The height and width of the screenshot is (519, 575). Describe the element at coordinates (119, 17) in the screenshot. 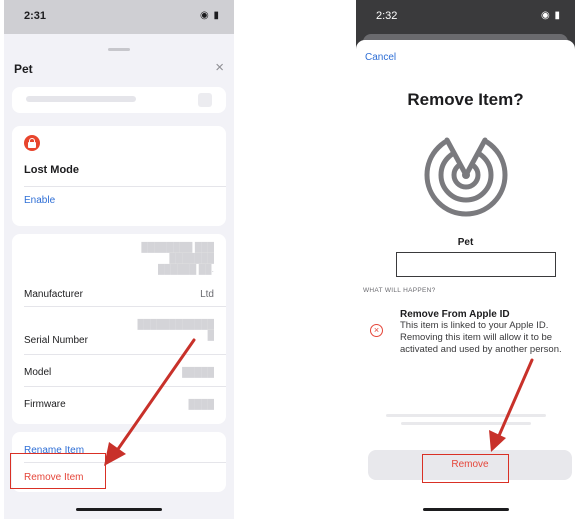

I see `status-bar: 2:31 ◉ ▮` at that location.